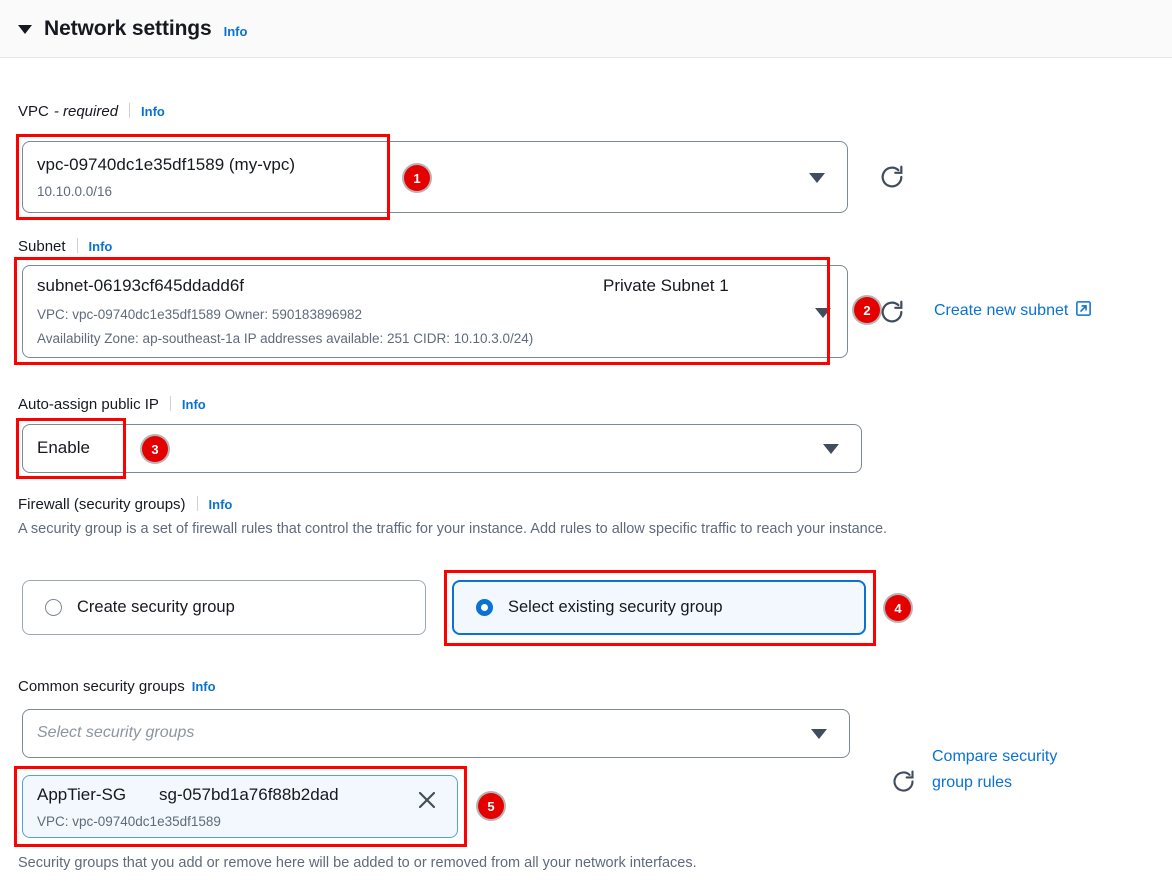  What do you see at coordinates (436, 733) in the screenshot?
I see `common-security-groups-select: Select security groups` at bounding box center [436, 733].